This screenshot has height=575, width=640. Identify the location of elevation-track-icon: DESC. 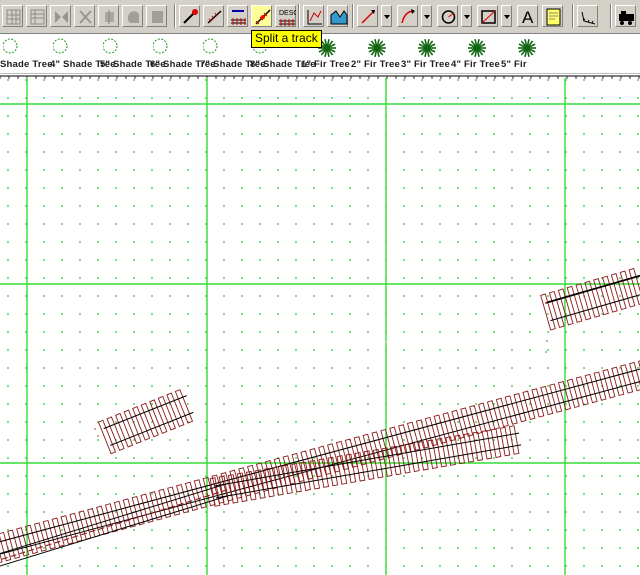
(287, 18).